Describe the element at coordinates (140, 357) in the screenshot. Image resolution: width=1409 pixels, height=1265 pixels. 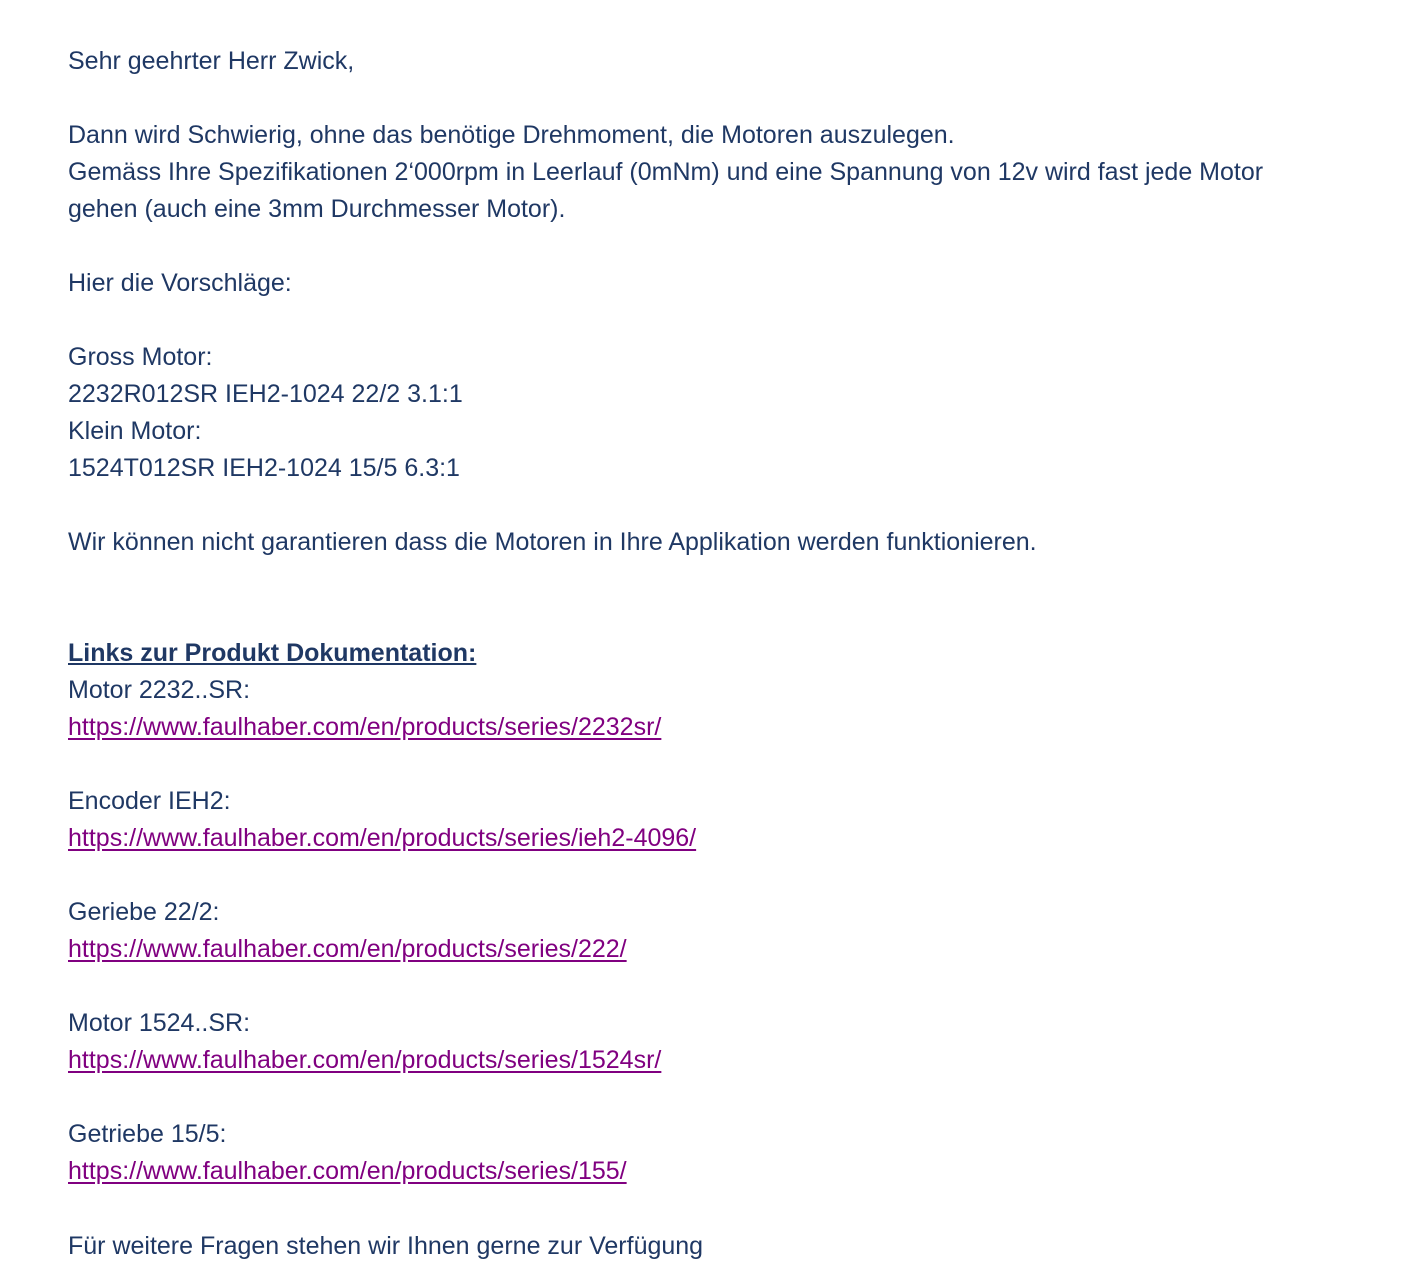
I see `suggestion-label-large: Gross Motor:` at that location.